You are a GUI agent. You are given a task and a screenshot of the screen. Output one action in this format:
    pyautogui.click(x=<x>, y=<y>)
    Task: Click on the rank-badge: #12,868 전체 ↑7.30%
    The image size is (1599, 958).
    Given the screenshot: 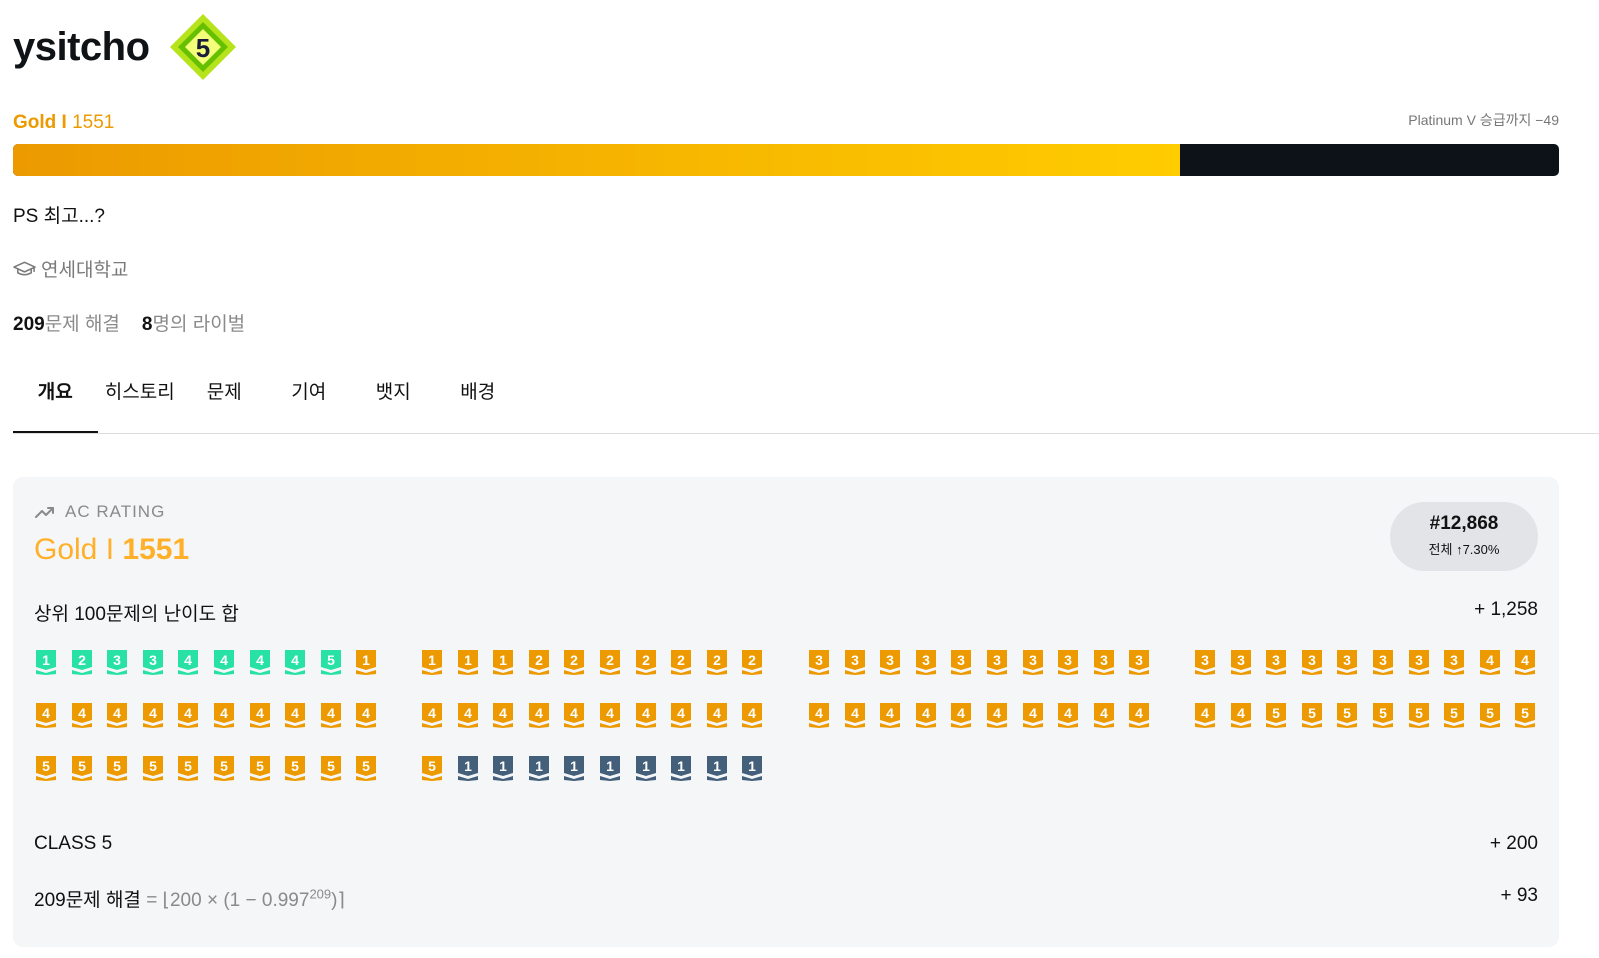 What is the action you would take?
    pyautogui.click(x=1464, y=536)
    